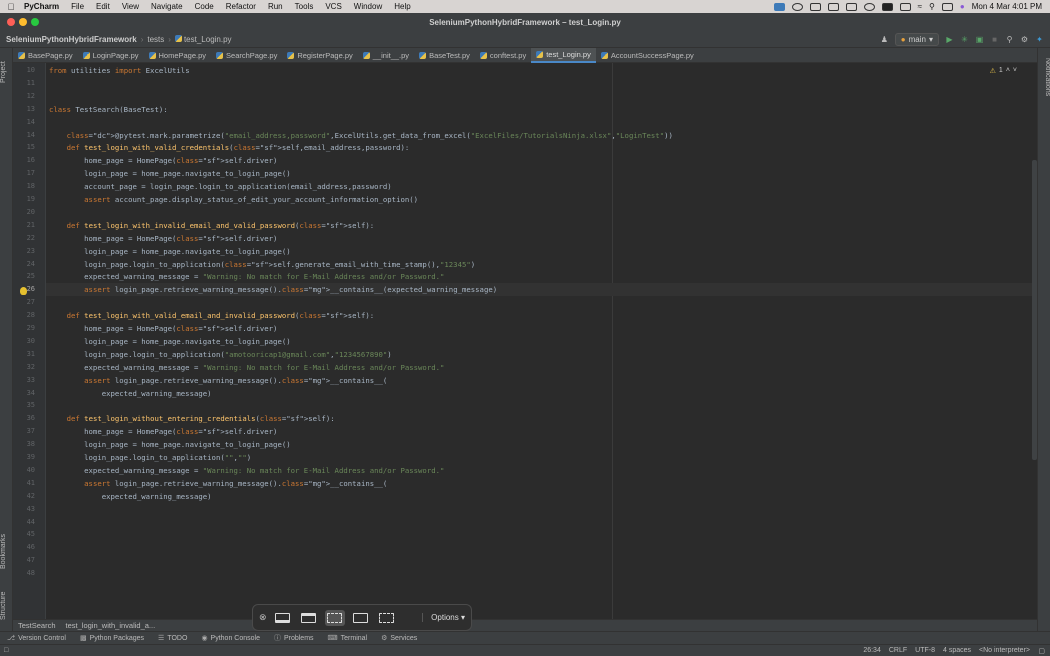  Describe the element at coordinates (905, 6) in the screenshot. I see `tray-battery-icon` at that location.